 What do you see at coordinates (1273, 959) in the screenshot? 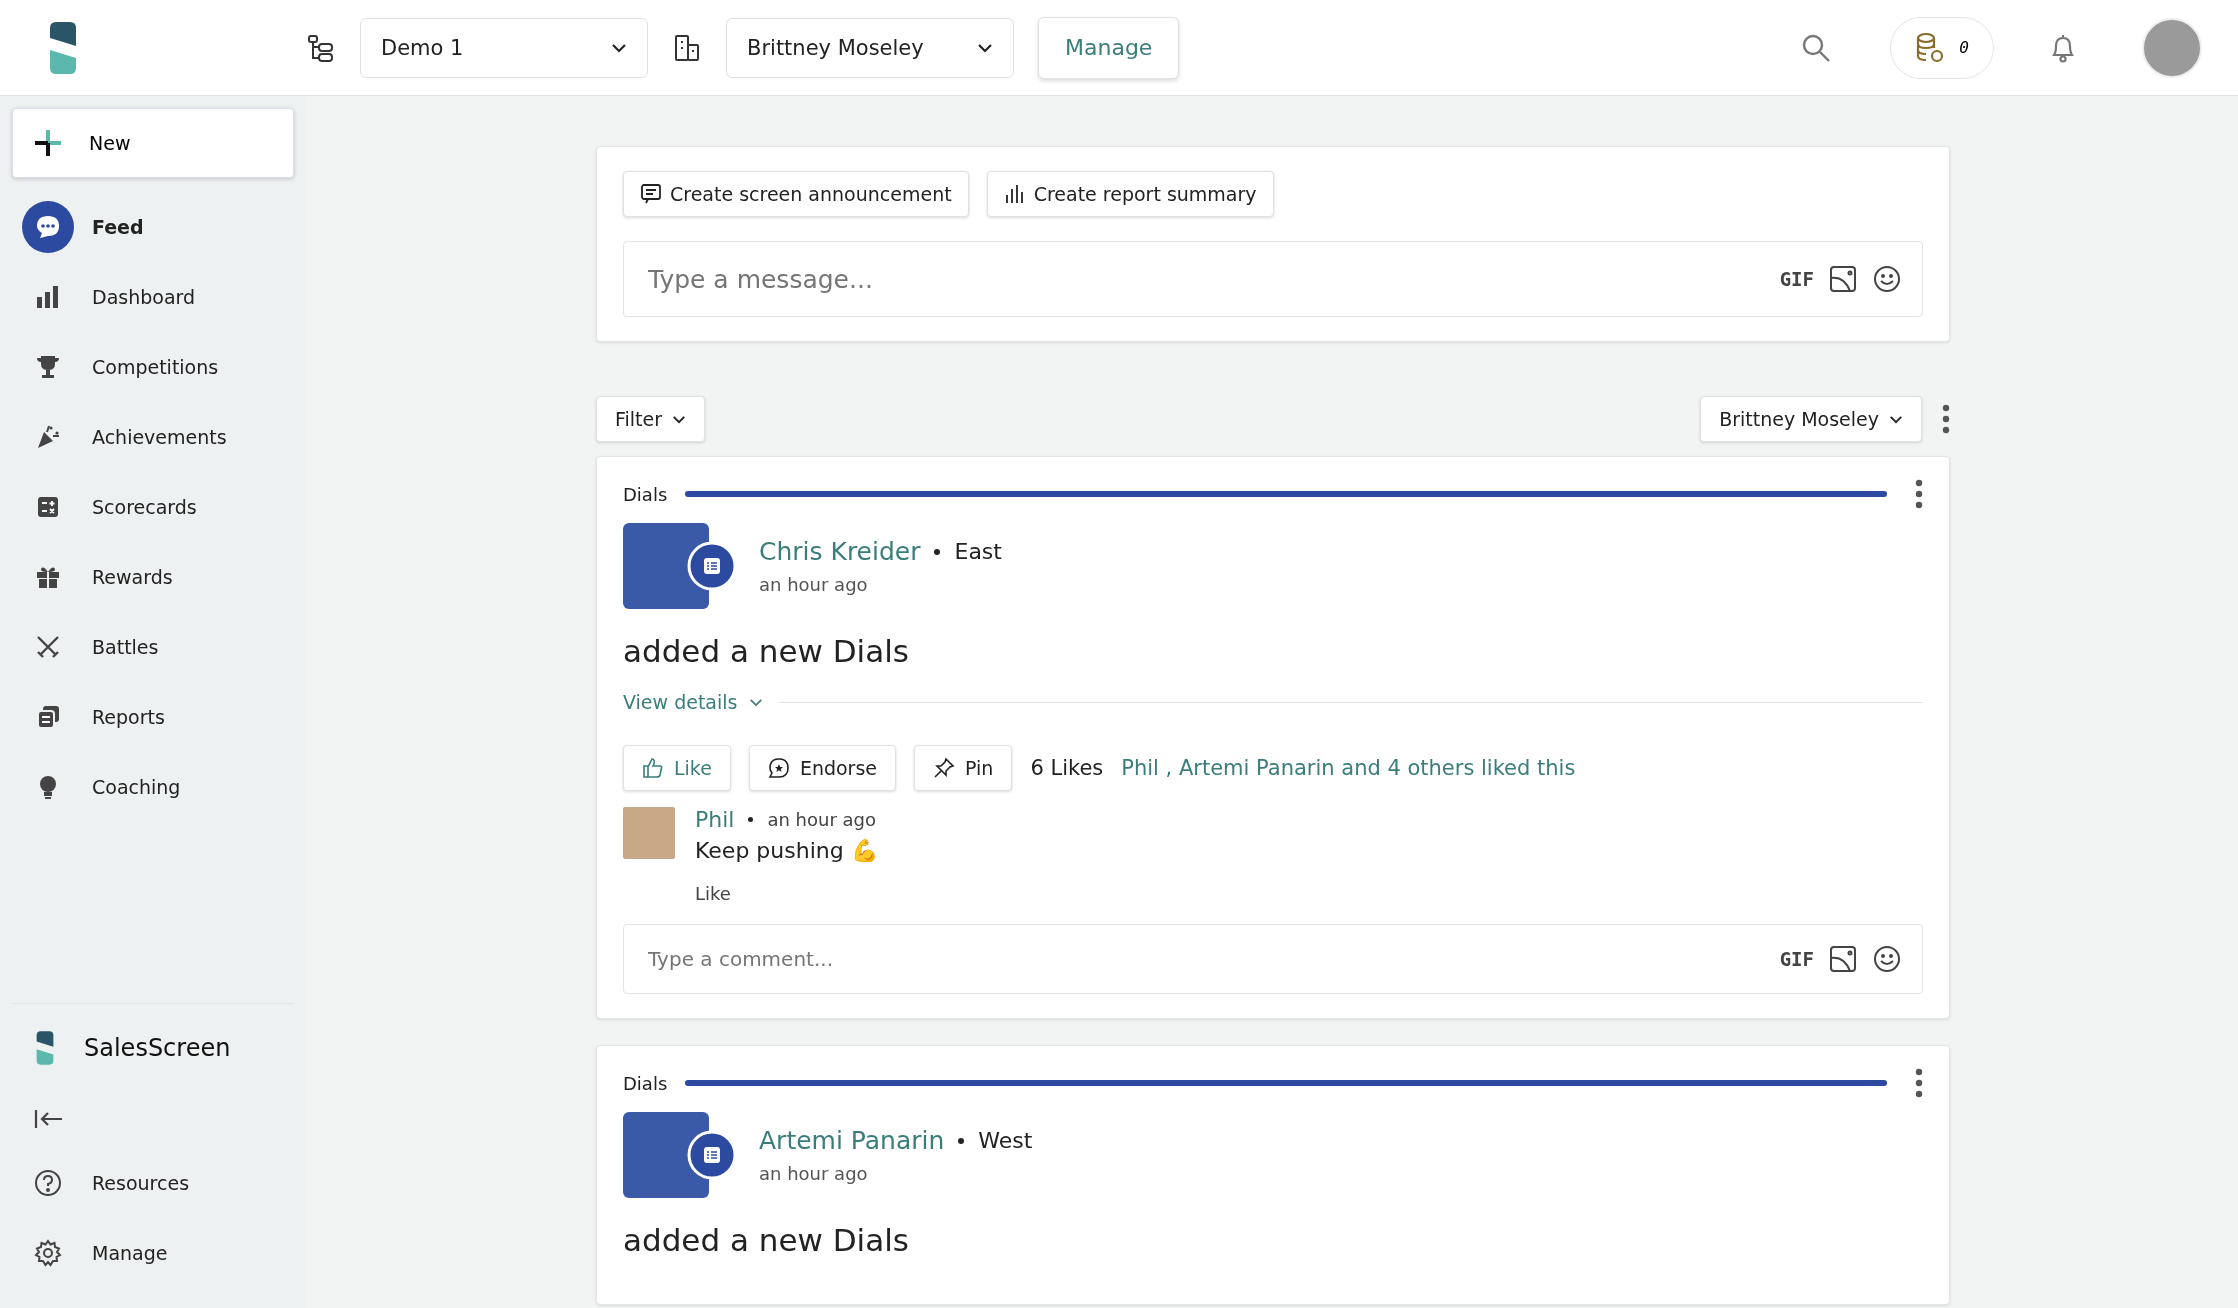
I see `comment-field: Type a comment... GIF` at bounding box center [1273, 959].